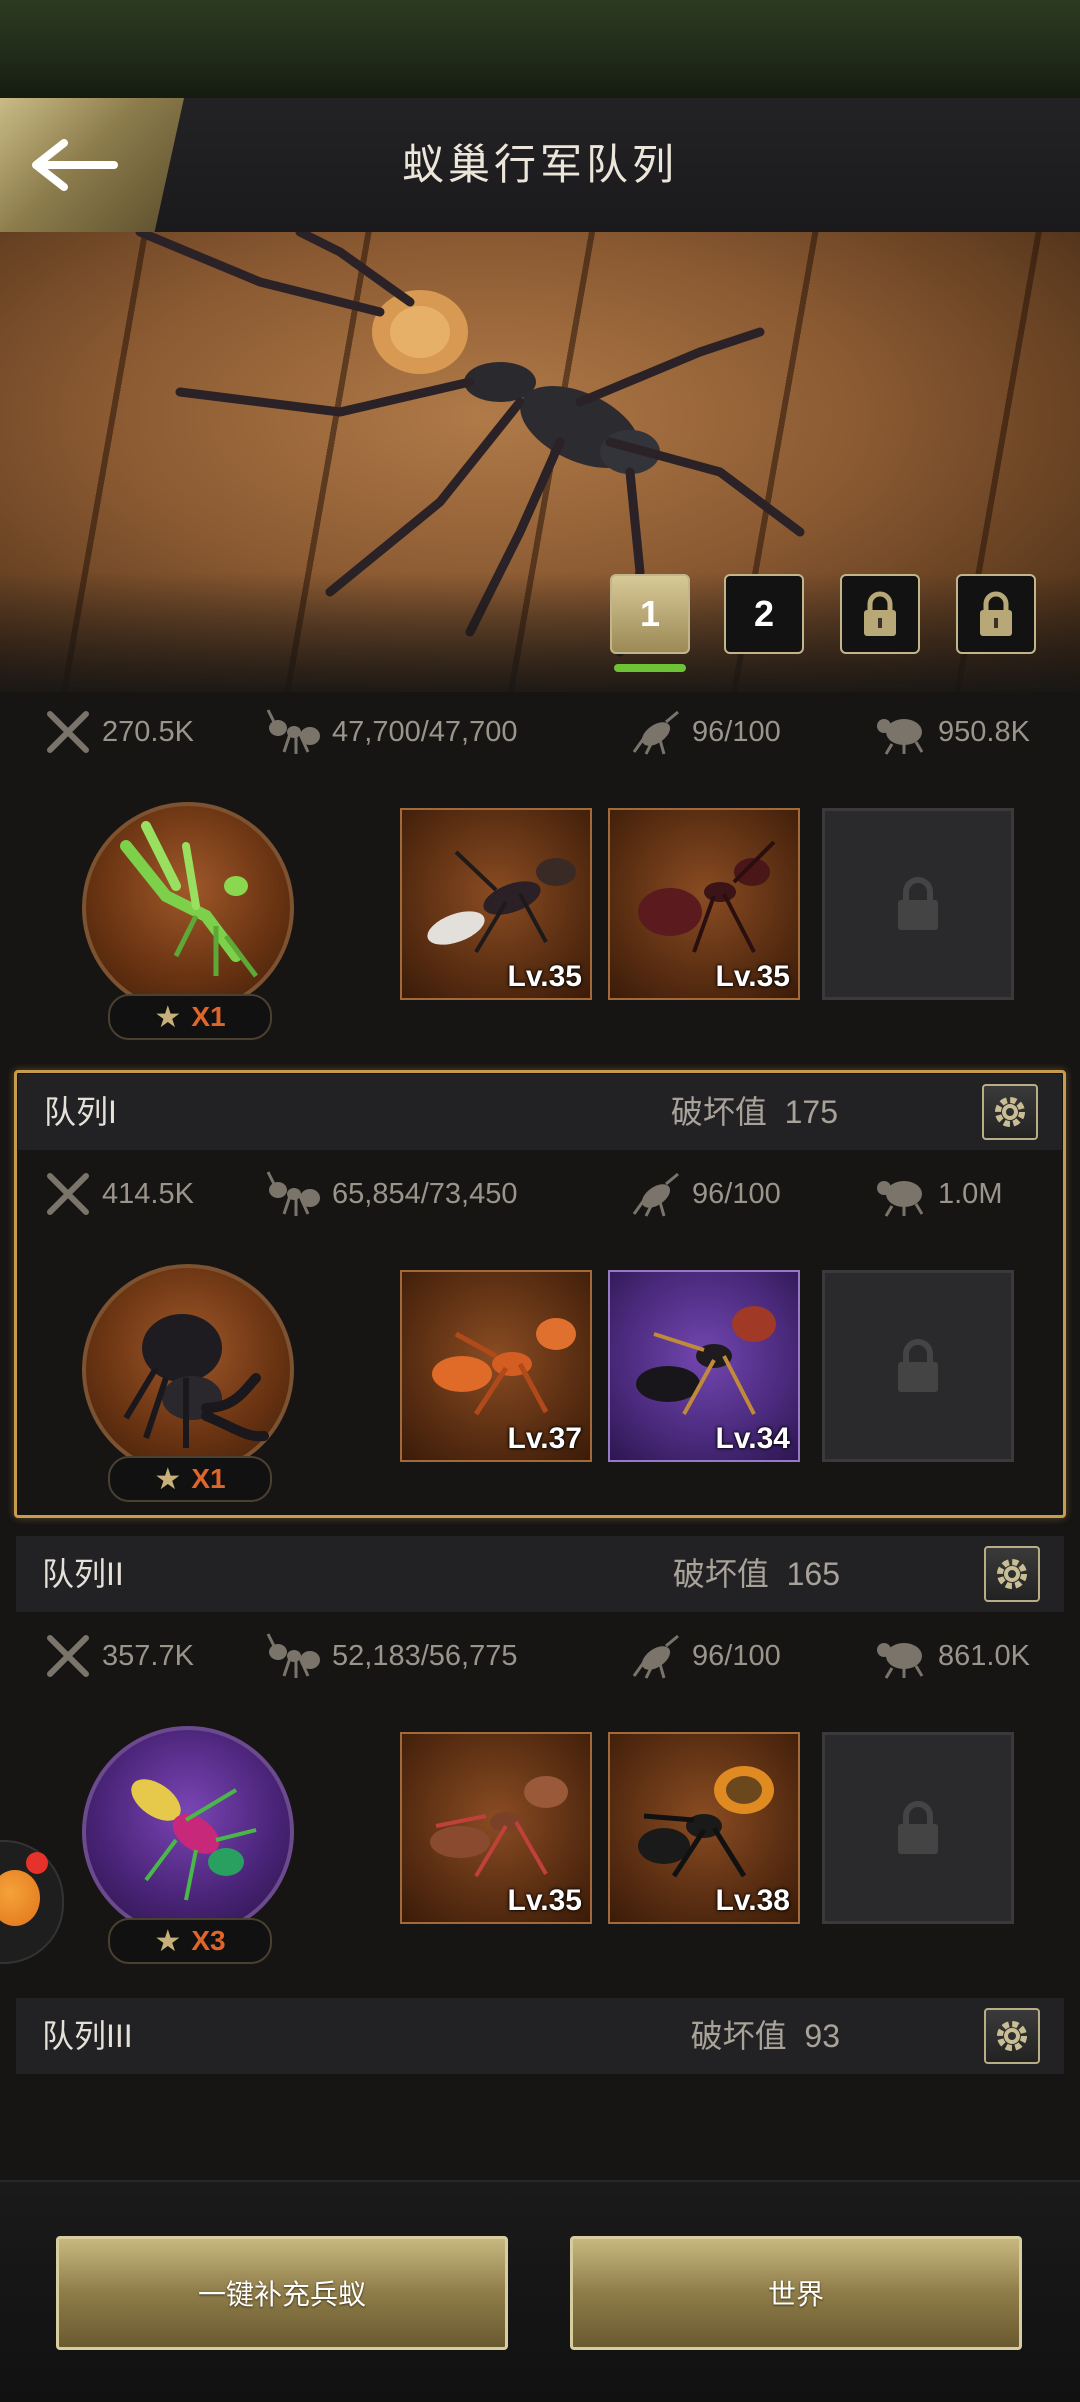 The image size is (1080, 2402). What do you see at coordinates (984, 731) in the screenshot?
I see `power-value: 950.8K` at bounding box center [984, 731].